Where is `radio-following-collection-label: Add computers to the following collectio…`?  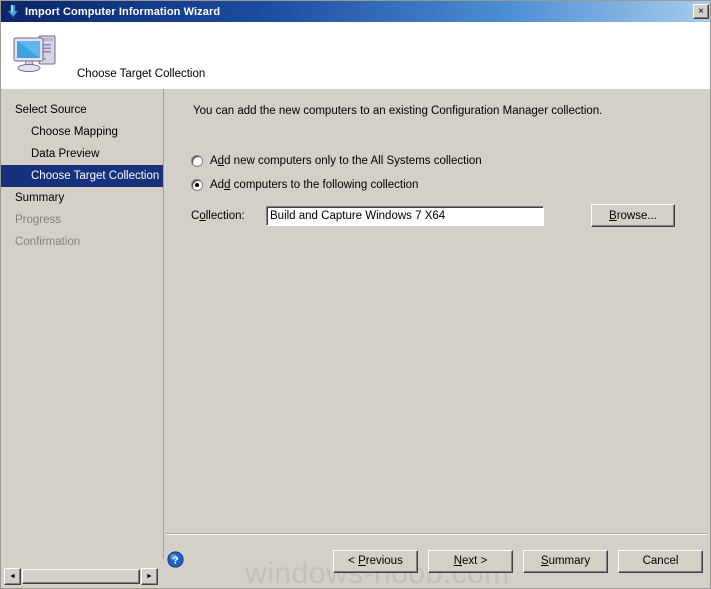 radio-following-collection-label: Add computers to the following collectio… is located at coordinates (314, 185).